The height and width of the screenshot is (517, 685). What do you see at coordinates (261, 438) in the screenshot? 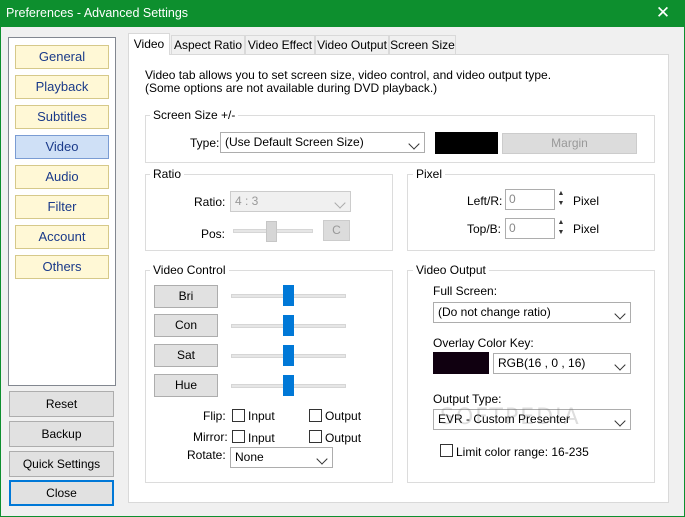
I see `mirror-input-label: Input` at bounding box center [261, 438].